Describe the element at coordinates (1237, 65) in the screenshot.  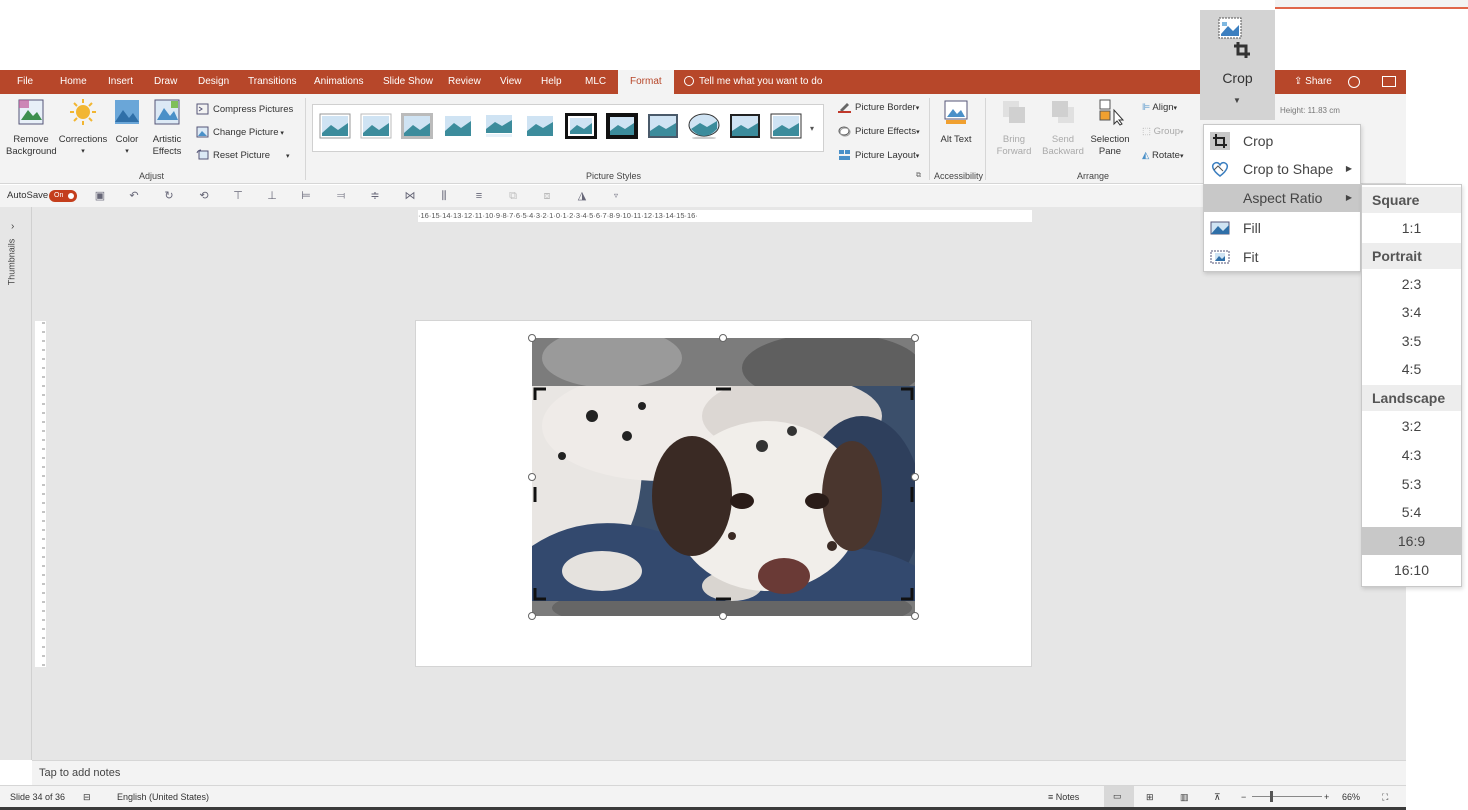
I see `crop-split-button: Crop ▼` at that location.